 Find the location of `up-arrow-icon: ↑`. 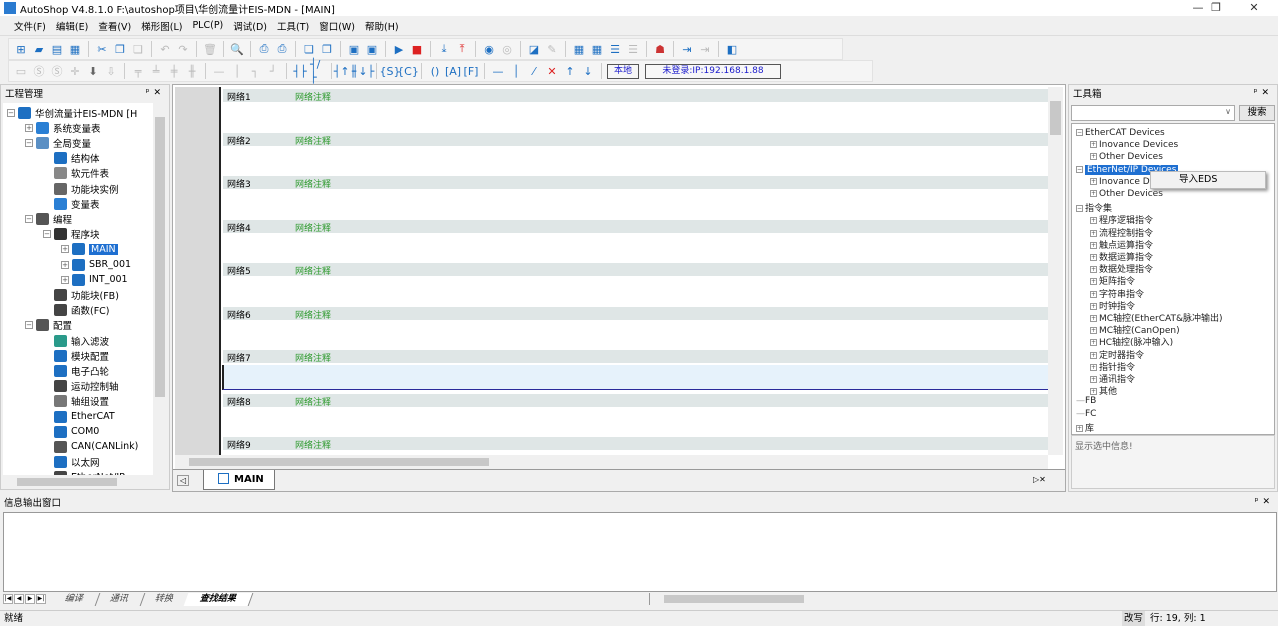

up-arrow-icon: ↑ is located at coordinates (570, 71).